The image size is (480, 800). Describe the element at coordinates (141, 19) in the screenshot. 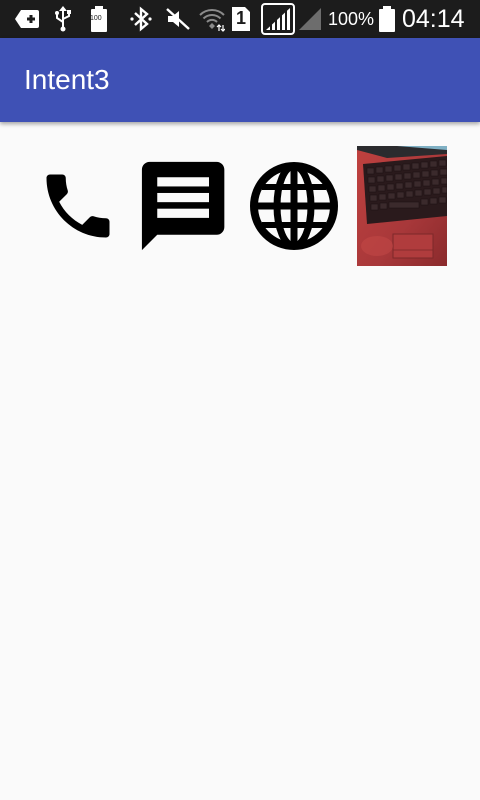

I see `bluetooth-icon` at that location.